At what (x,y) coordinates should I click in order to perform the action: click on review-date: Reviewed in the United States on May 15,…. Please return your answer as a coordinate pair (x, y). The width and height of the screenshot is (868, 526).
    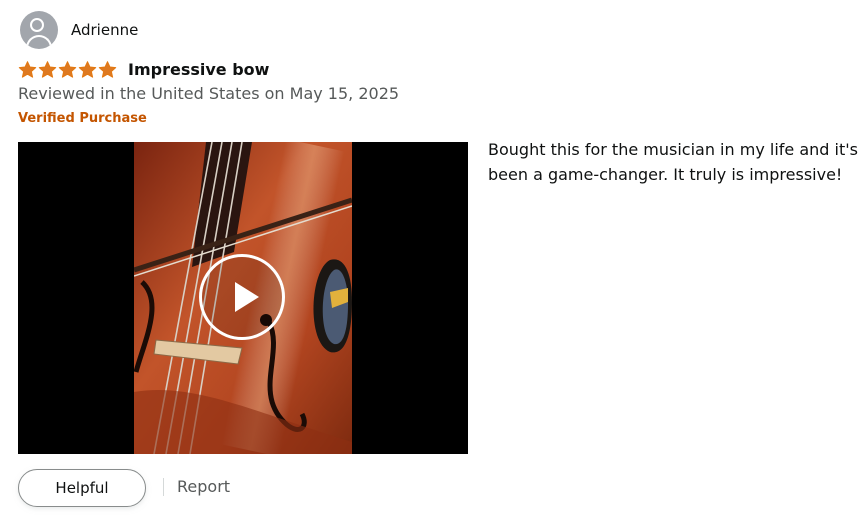
    Looking at the image, I should click on (209, 93).